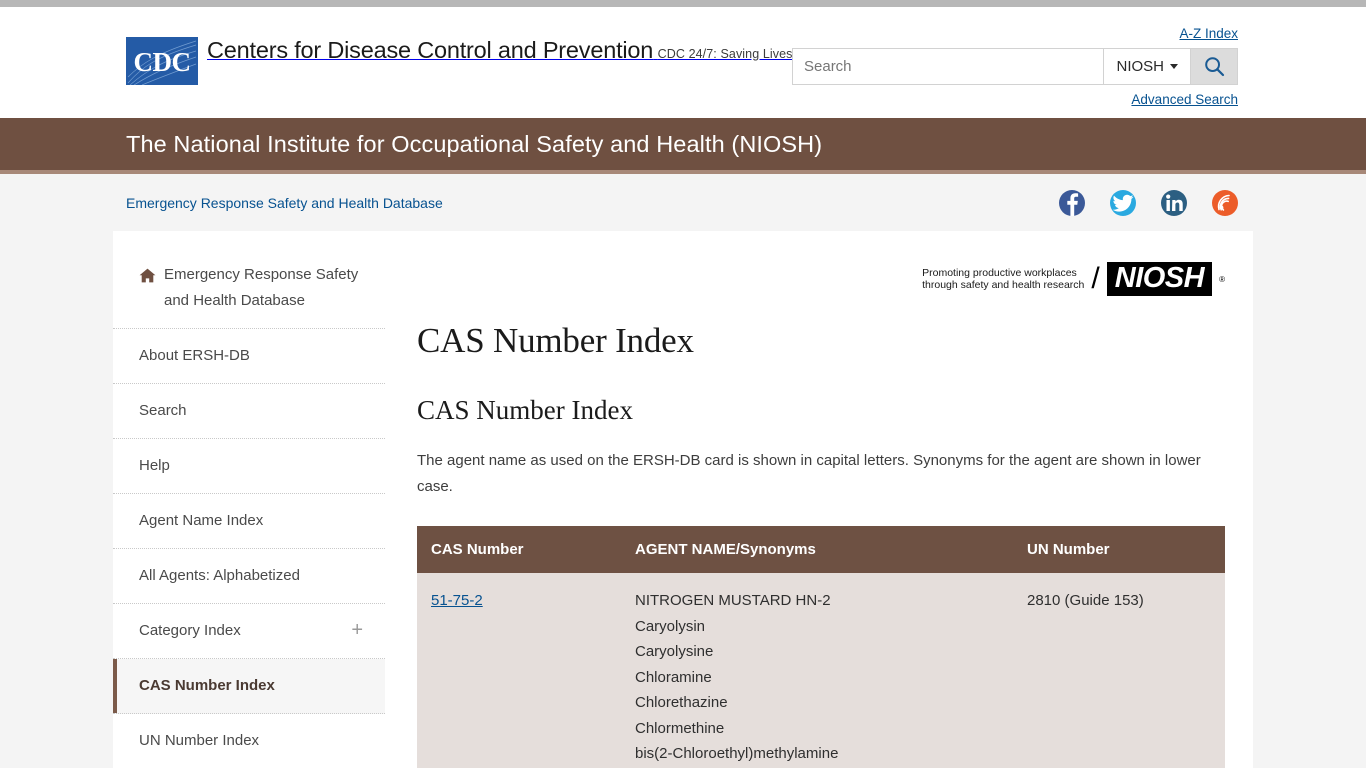  What do you see at coordinates (1003, 285) in the screenshot?
I see `niosh-tagline-line2: through safety and health research` at bounding box center [1003, 285].